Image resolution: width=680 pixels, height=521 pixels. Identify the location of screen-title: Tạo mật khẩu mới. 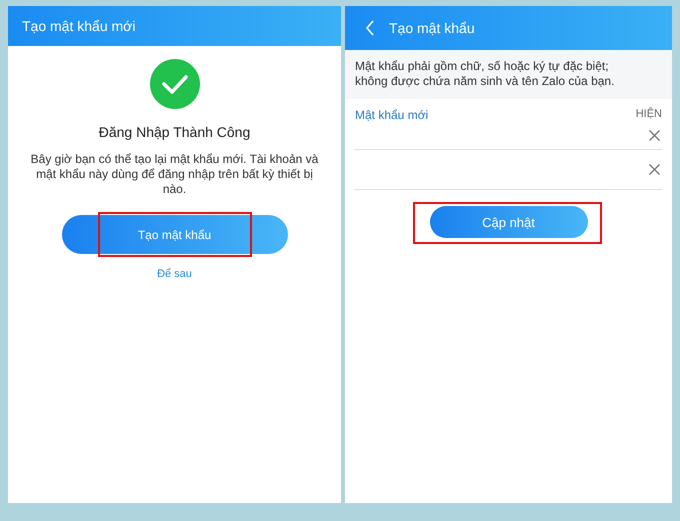
(79, 26).